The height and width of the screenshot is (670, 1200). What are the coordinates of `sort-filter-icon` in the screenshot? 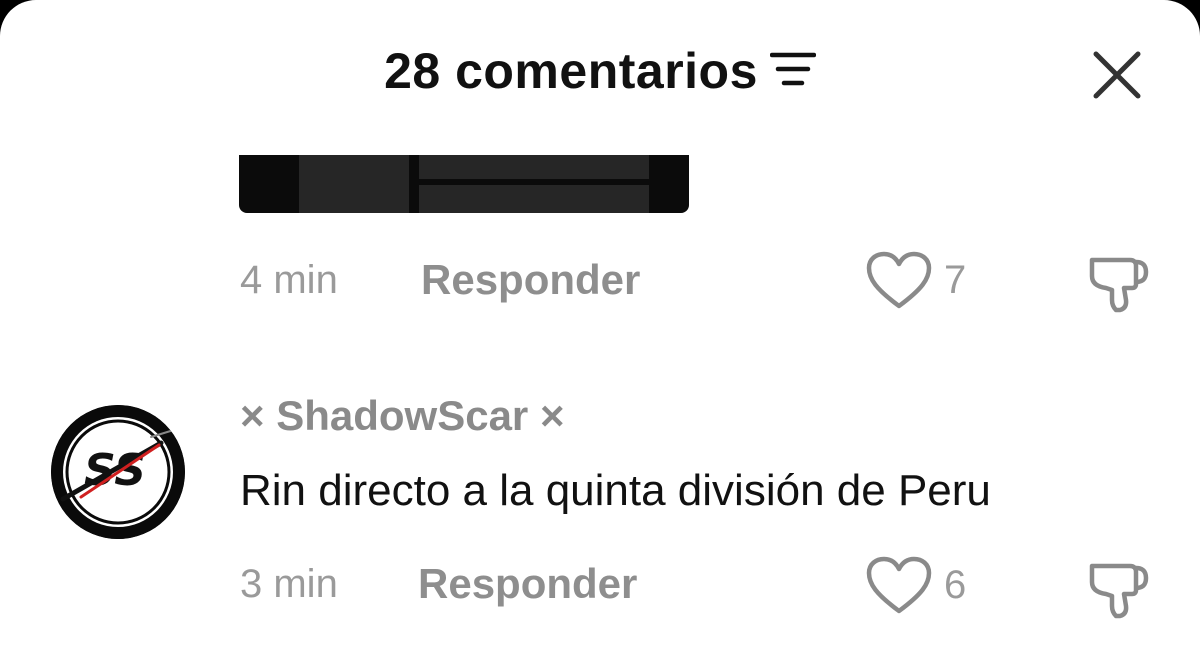 It's located at (793, 72).